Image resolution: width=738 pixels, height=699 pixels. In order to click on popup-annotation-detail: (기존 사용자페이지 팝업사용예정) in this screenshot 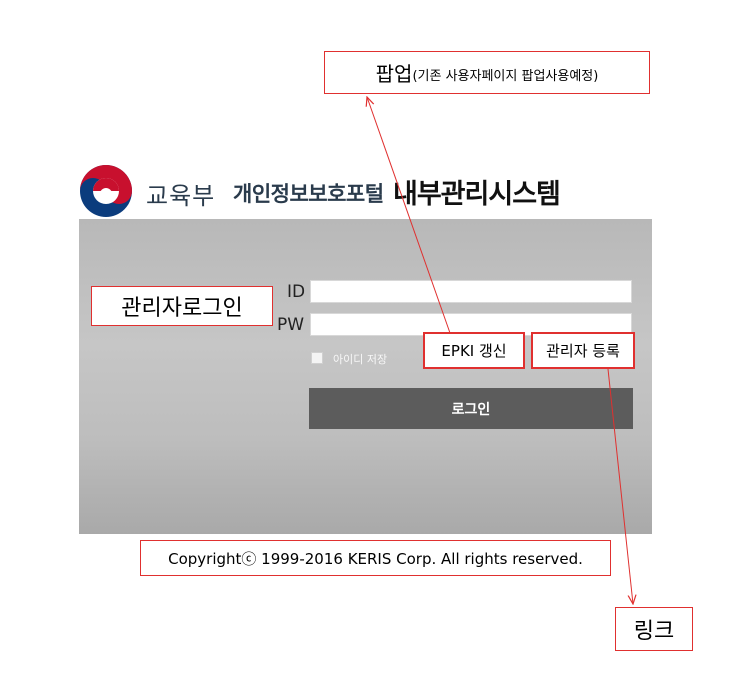, I will do `click(505, 76)`.